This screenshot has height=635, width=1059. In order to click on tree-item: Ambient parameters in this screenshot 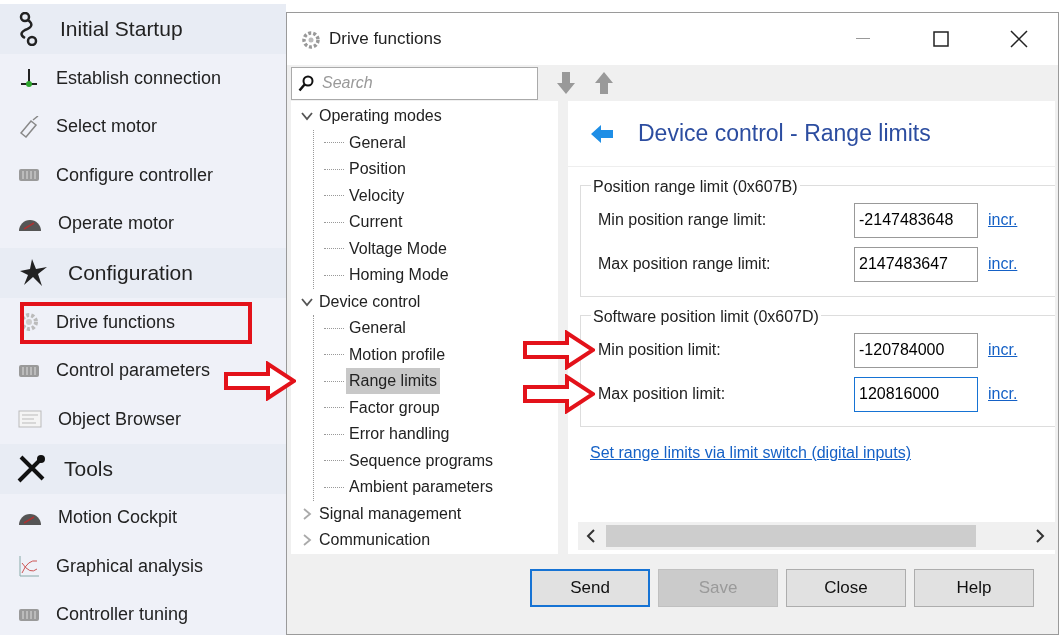, I will do `click(421, 487)`.